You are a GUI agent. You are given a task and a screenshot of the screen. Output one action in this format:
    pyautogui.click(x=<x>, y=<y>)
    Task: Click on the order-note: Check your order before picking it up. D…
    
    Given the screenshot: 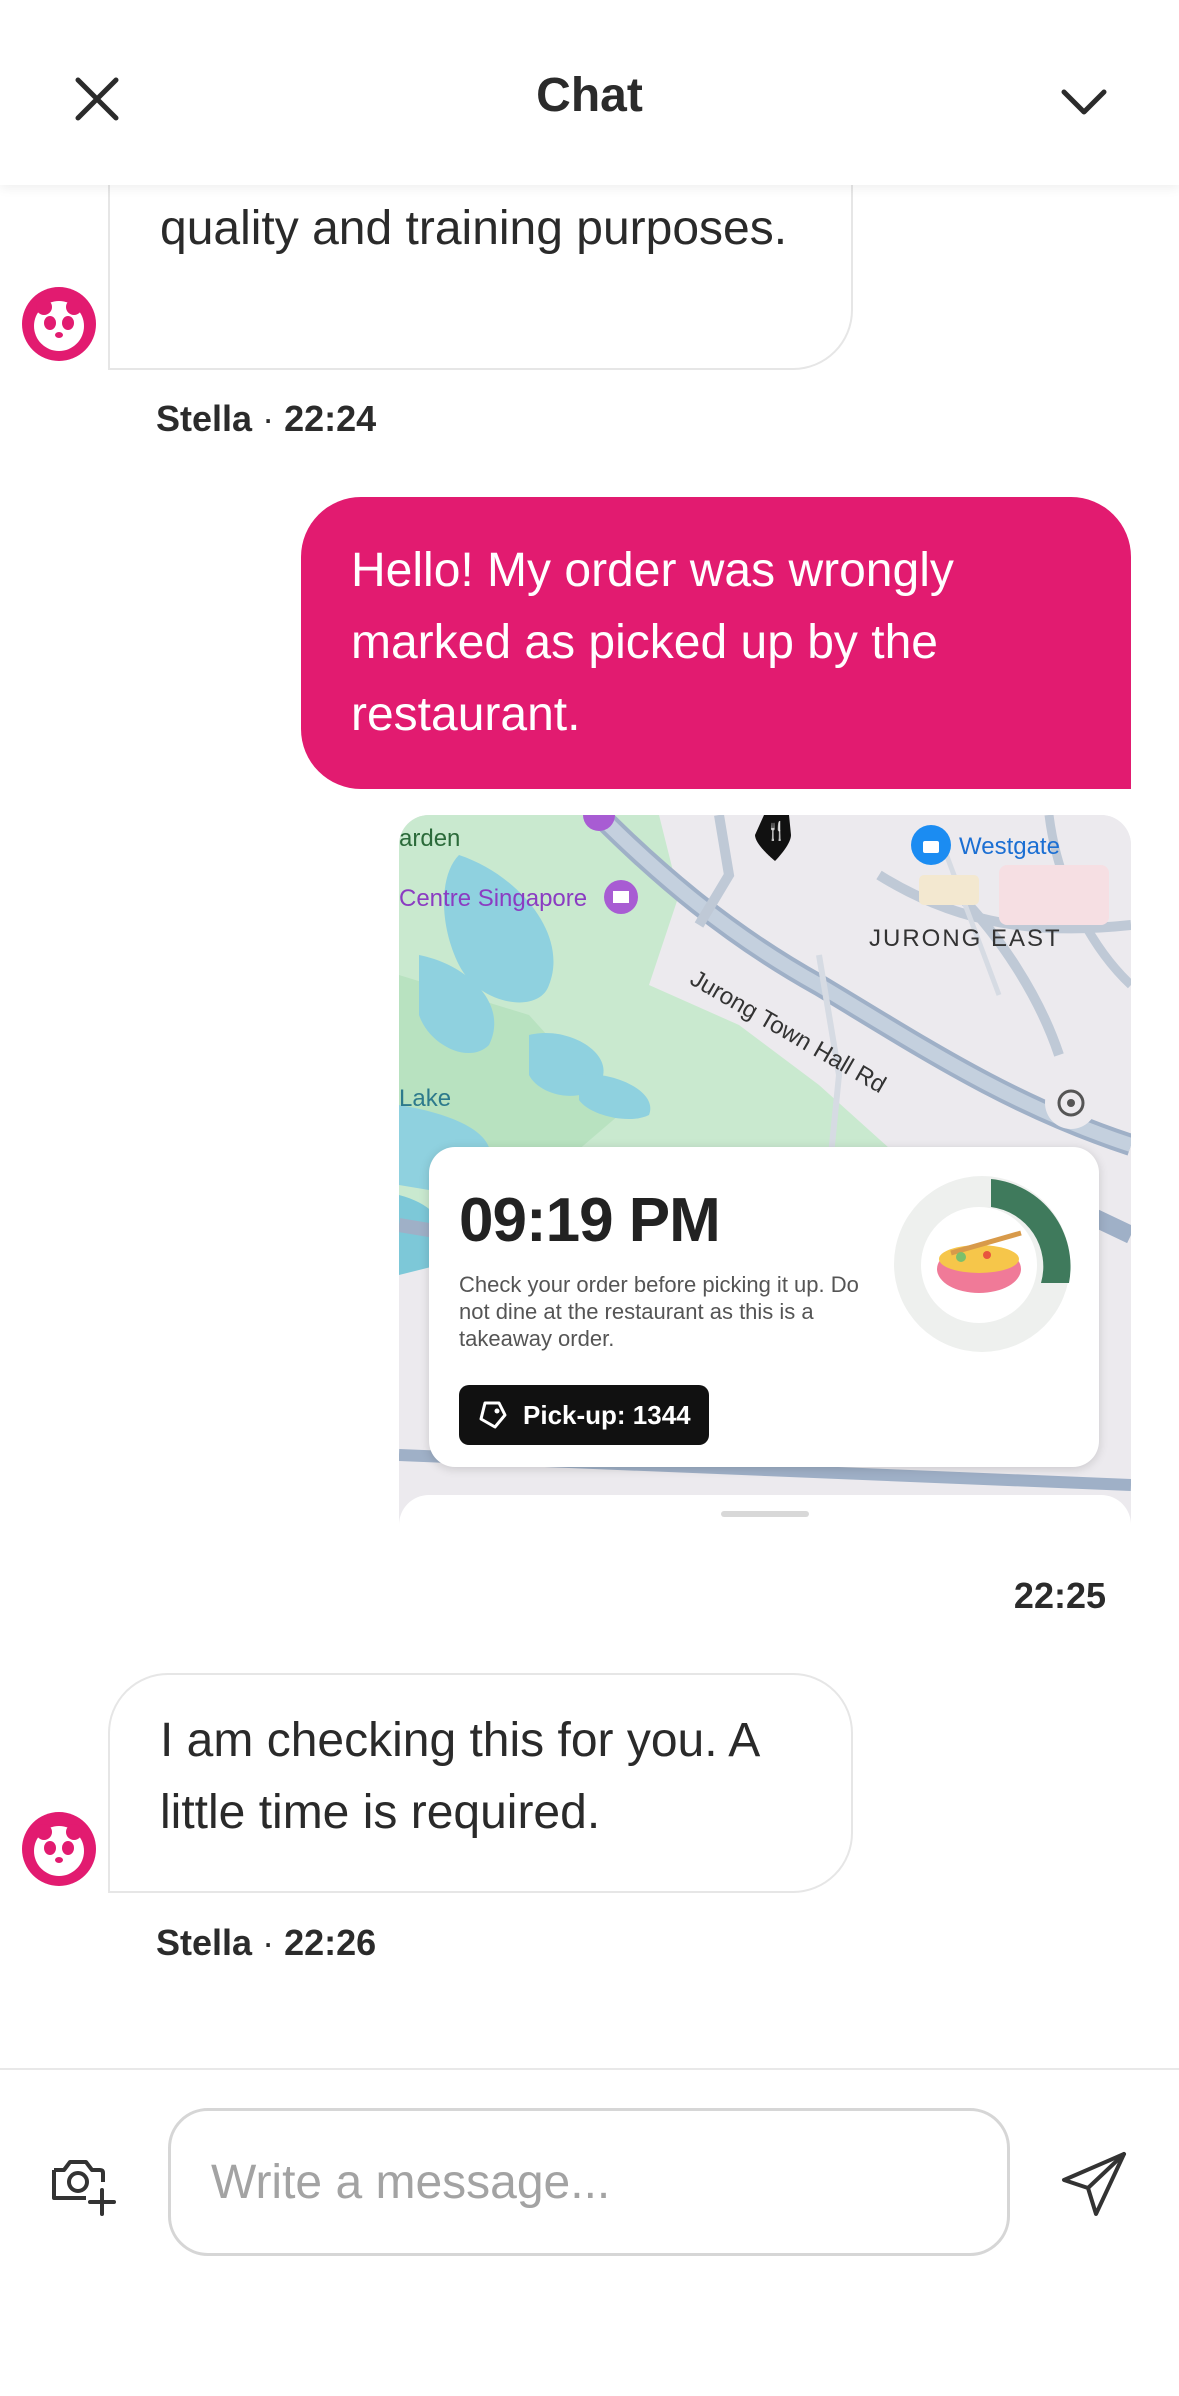 What is the action you would take?
    pyautogui.click(x=659, y=1311)
    